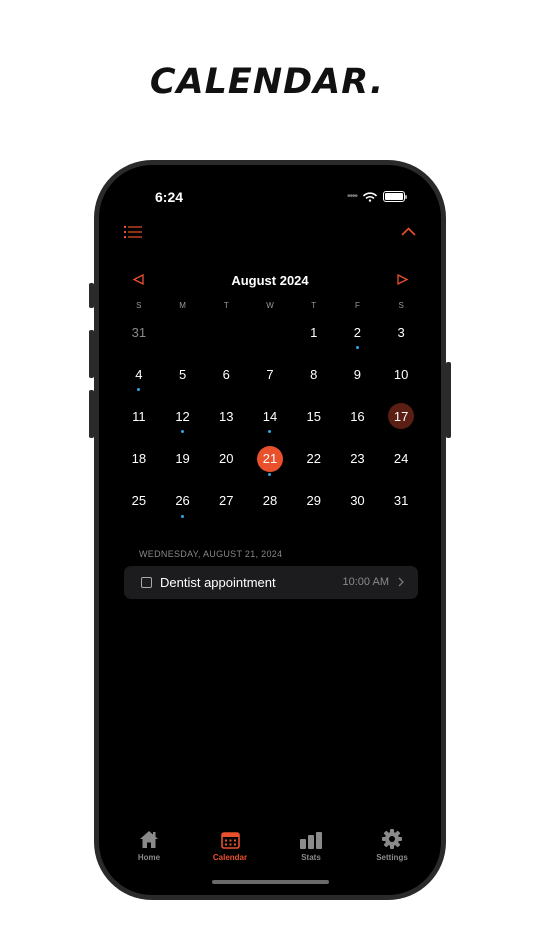  I want to click on day-cell: 12, so click(183, 422).